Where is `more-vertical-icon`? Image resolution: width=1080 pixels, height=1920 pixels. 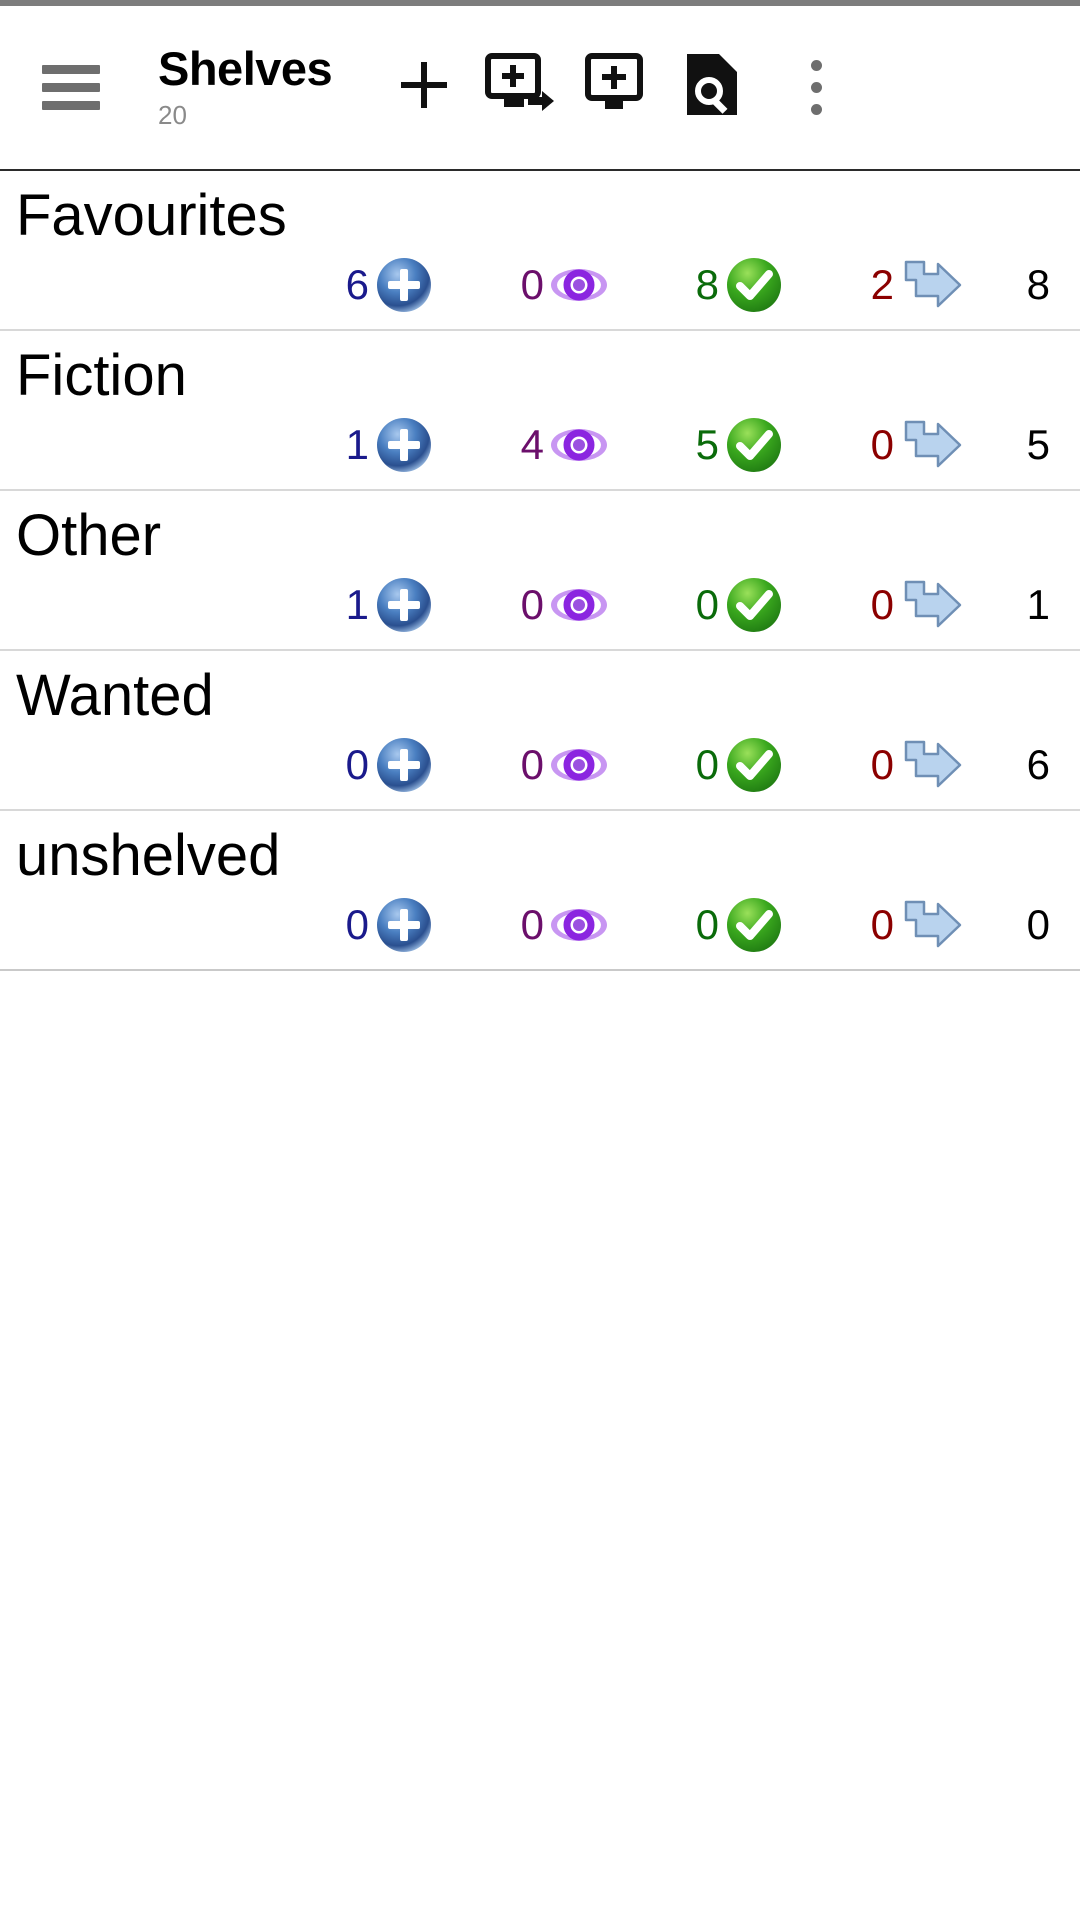
more-vertical-icon is located at coordinates (816, 87).